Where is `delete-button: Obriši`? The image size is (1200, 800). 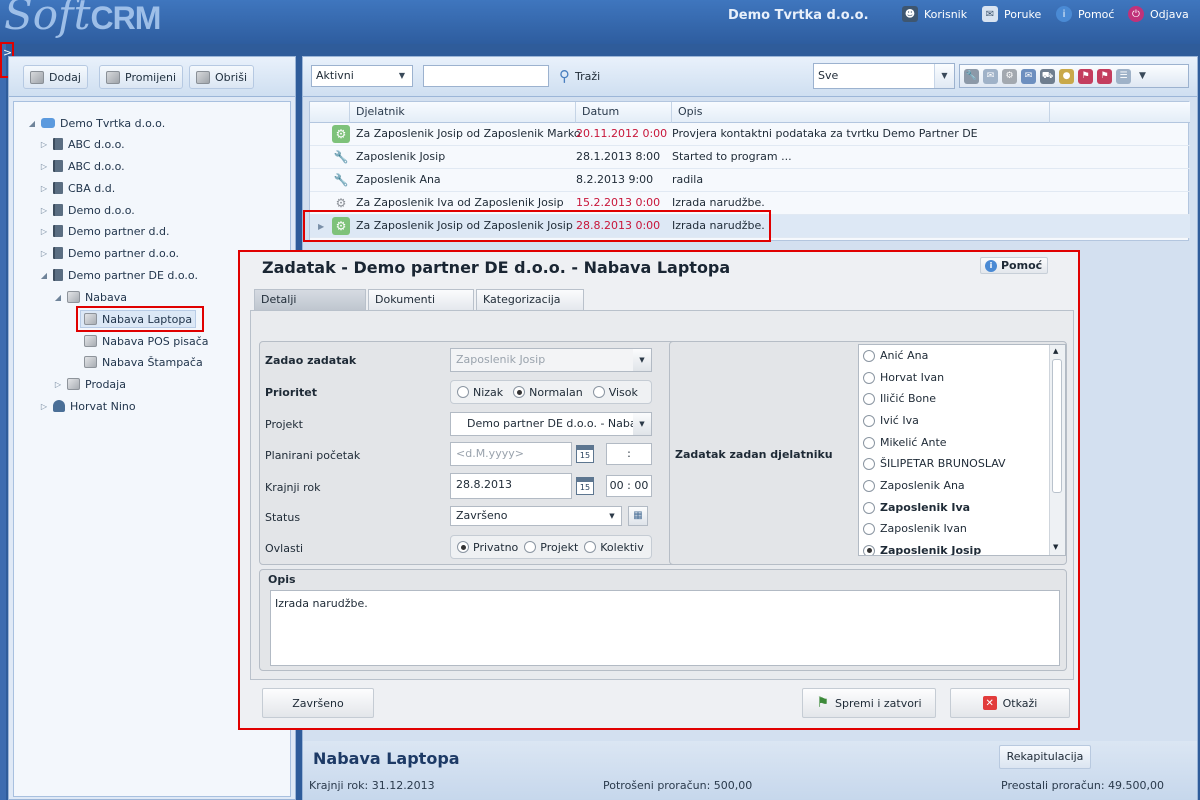 delete-button: Obriši is located at coordinates (222, 77).